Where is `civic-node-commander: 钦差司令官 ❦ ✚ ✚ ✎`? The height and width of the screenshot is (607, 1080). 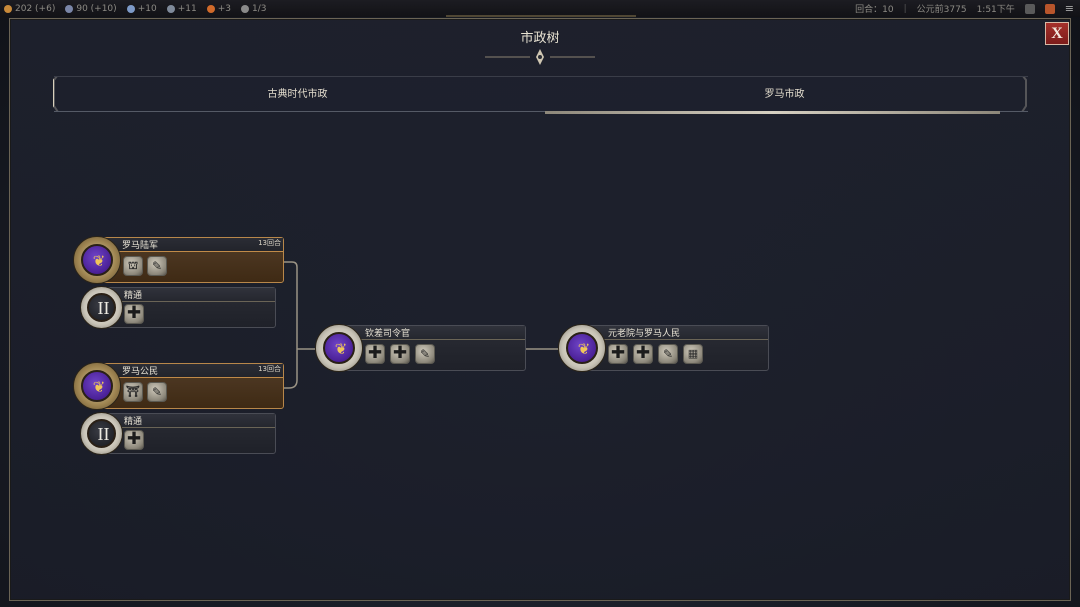 civic-node-commander: 钦差司令官 ❦ ✚ ✚ ✎ is located at coordinates (421, 348).